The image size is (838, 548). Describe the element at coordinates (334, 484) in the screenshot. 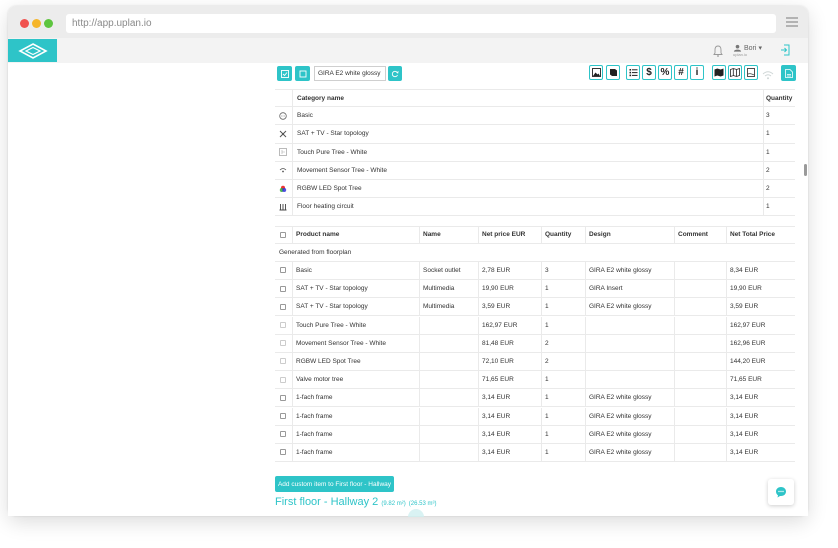

I see `add-custom-item-button: Add custom item to First floor - Hallway` at that location.